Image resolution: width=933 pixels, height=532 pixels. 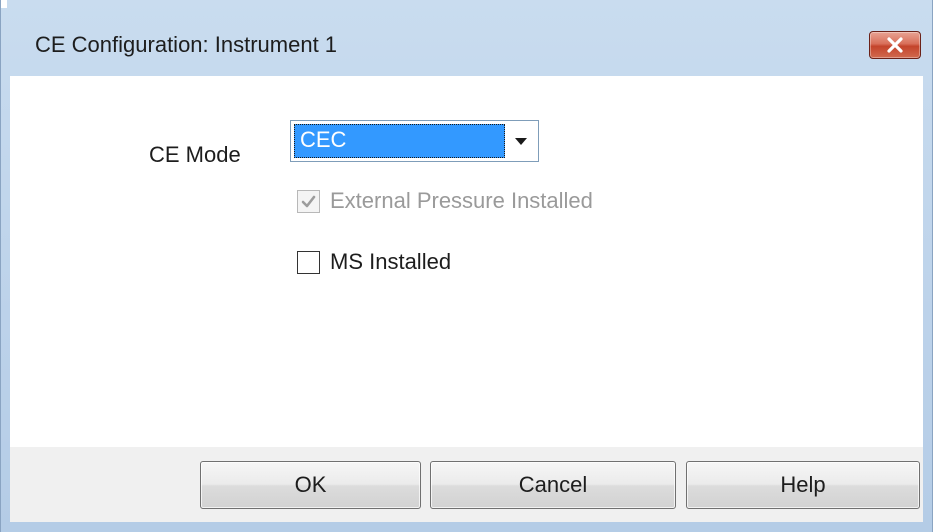 I want to click on ce-mode-select: CEC, so click(x=414, y=141).